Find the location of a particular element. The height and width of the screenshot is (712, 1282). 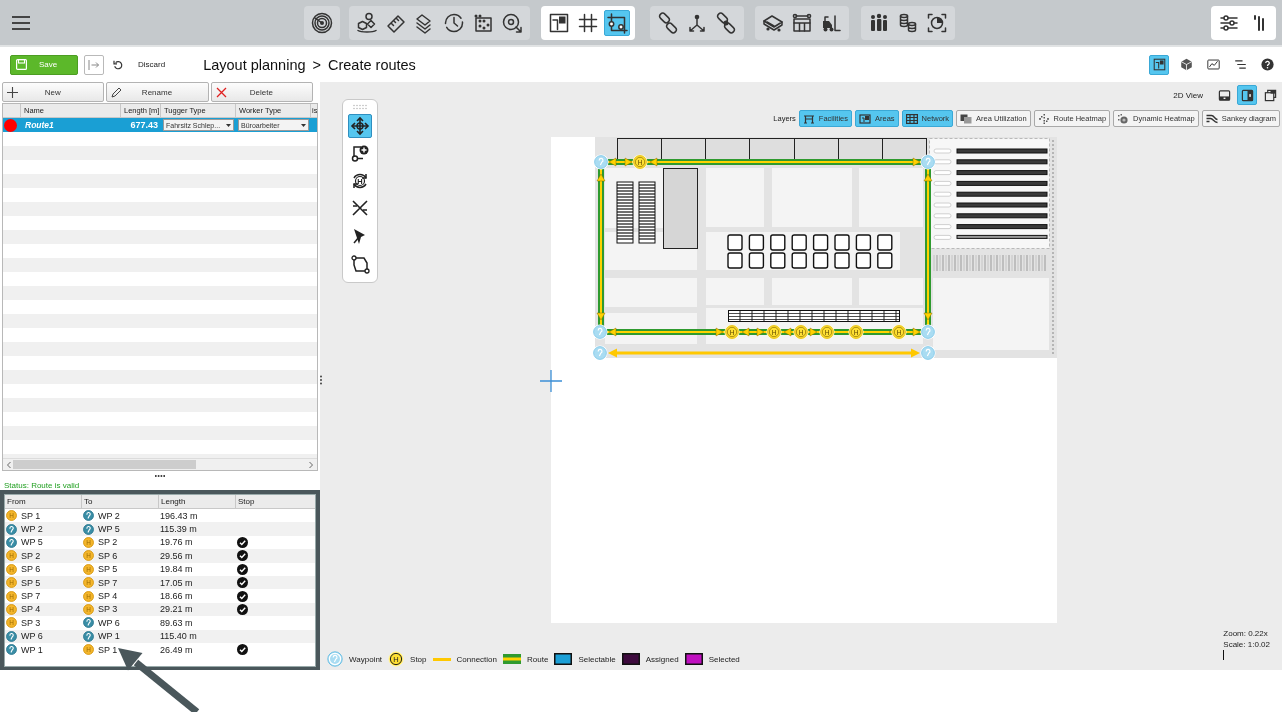

table-row: WP 6 WP 1 115.40 m is located at coordinates (160, 636).